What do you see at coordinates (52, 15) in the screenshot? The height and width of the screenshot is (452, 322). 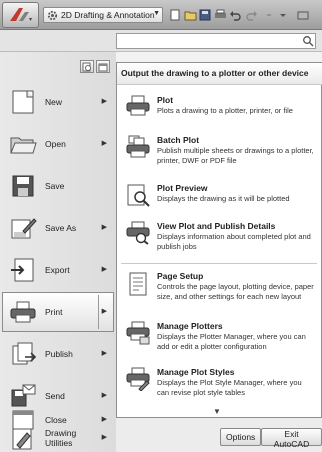 I see `gear-icon` at bounding box center [52, 15].